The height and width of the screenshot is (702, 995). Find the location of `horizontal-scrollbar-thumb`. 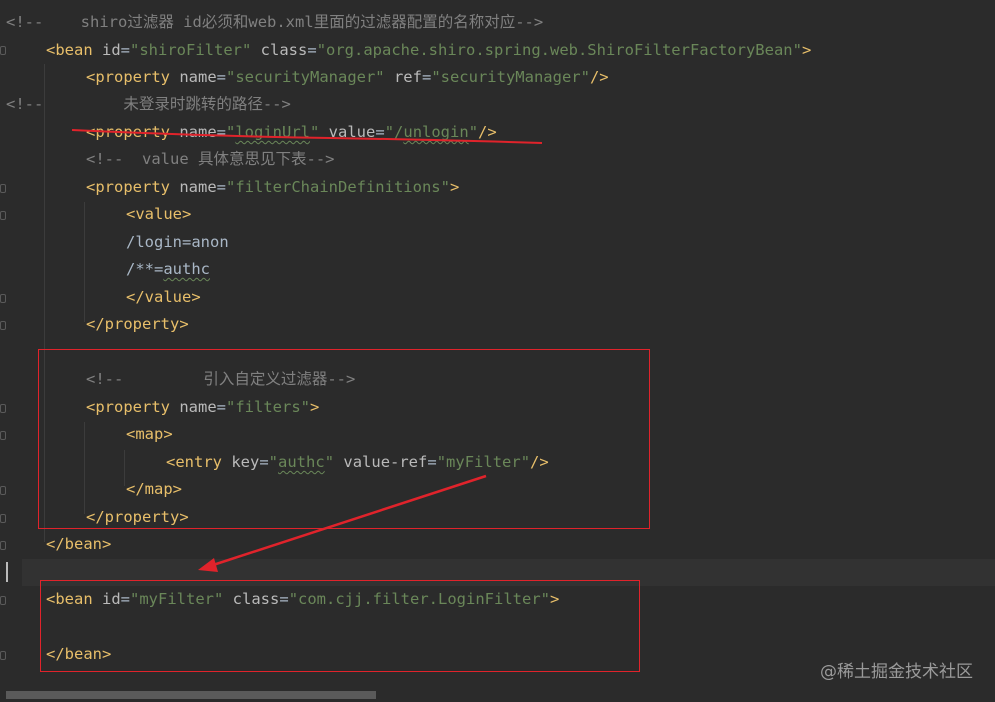

horizontal-scrollbar-thumb is located at coordinates (191, 695).